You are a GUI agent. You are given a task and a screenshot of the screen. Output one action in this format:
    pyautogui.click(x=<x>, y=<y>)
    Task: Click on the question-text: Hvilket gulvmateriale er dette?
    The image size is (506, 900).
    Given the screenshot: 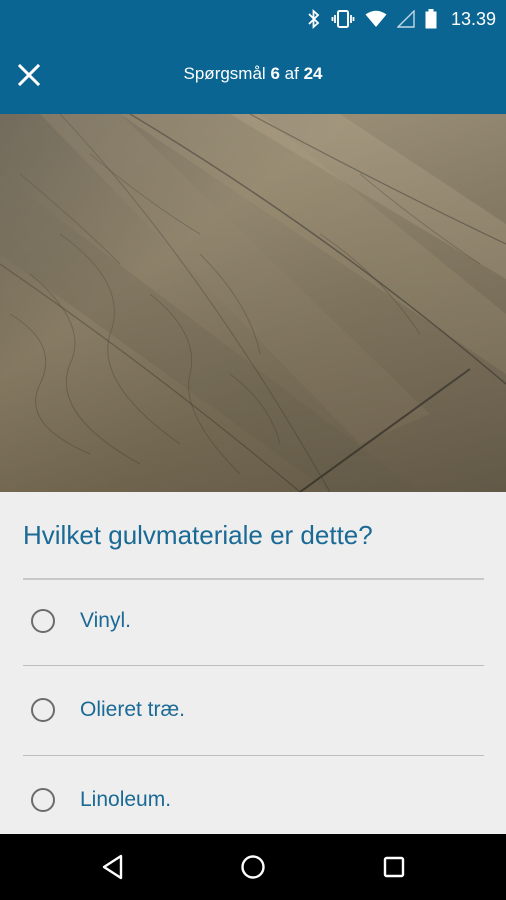 What is the action you would take?
    pyautogui.click(x=198, y=535)
    